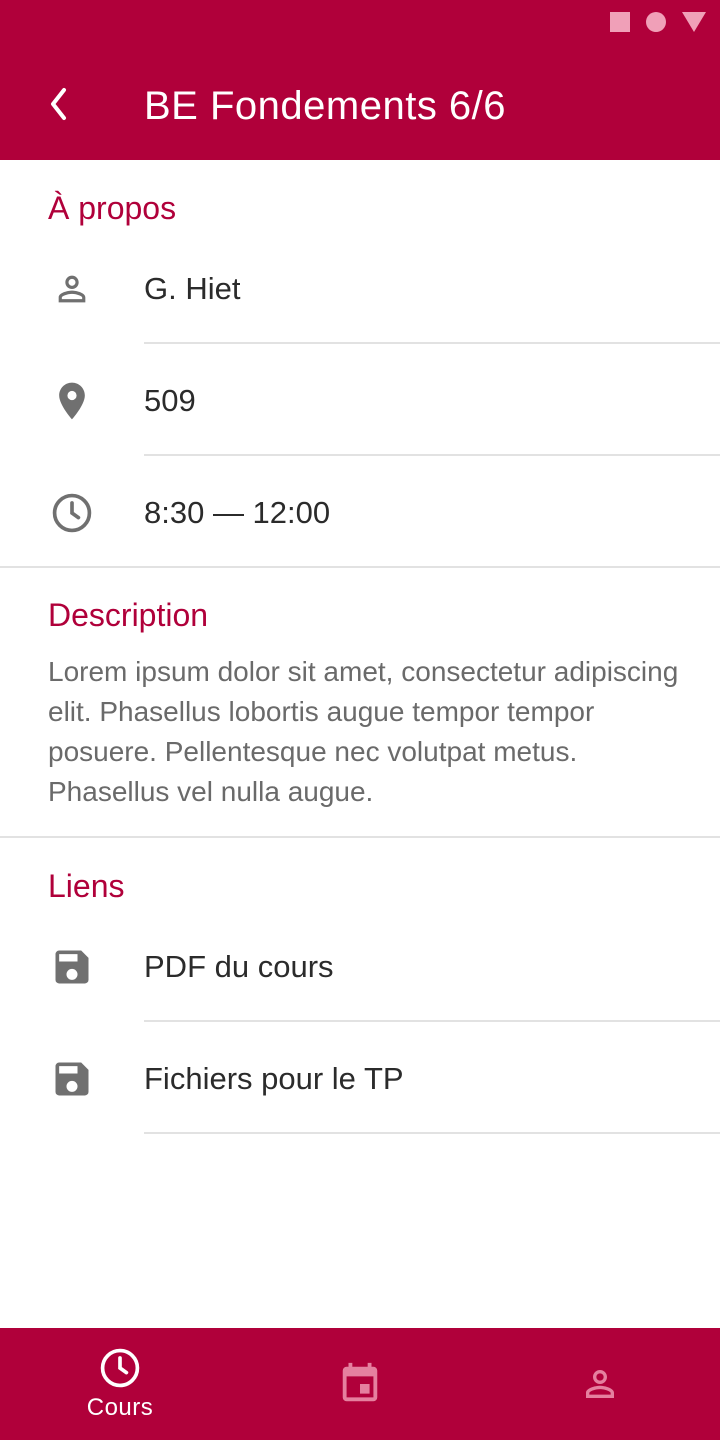  I want to click on room-row: 509, so click(360, 401).